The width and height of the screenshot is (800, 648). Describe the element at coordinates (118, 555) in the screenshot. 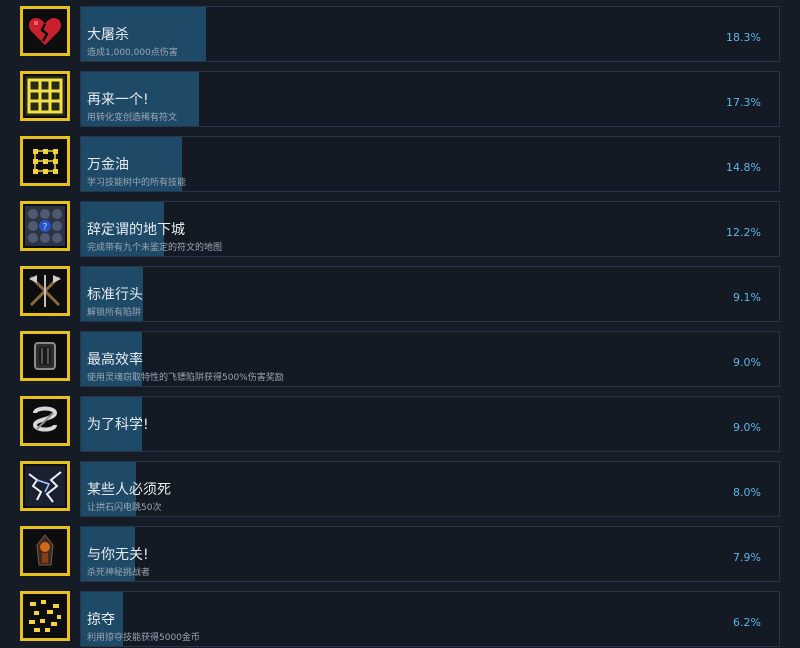

I see `achievement-name: 与你无关!` at that location.